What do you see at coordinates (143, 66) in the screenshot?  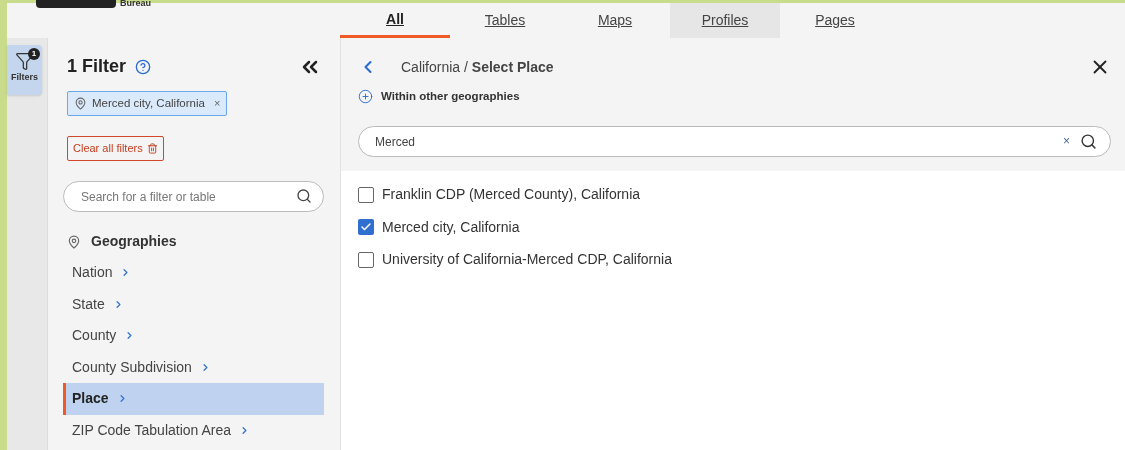 I see `help-icon` at bounding box center [143, 66].